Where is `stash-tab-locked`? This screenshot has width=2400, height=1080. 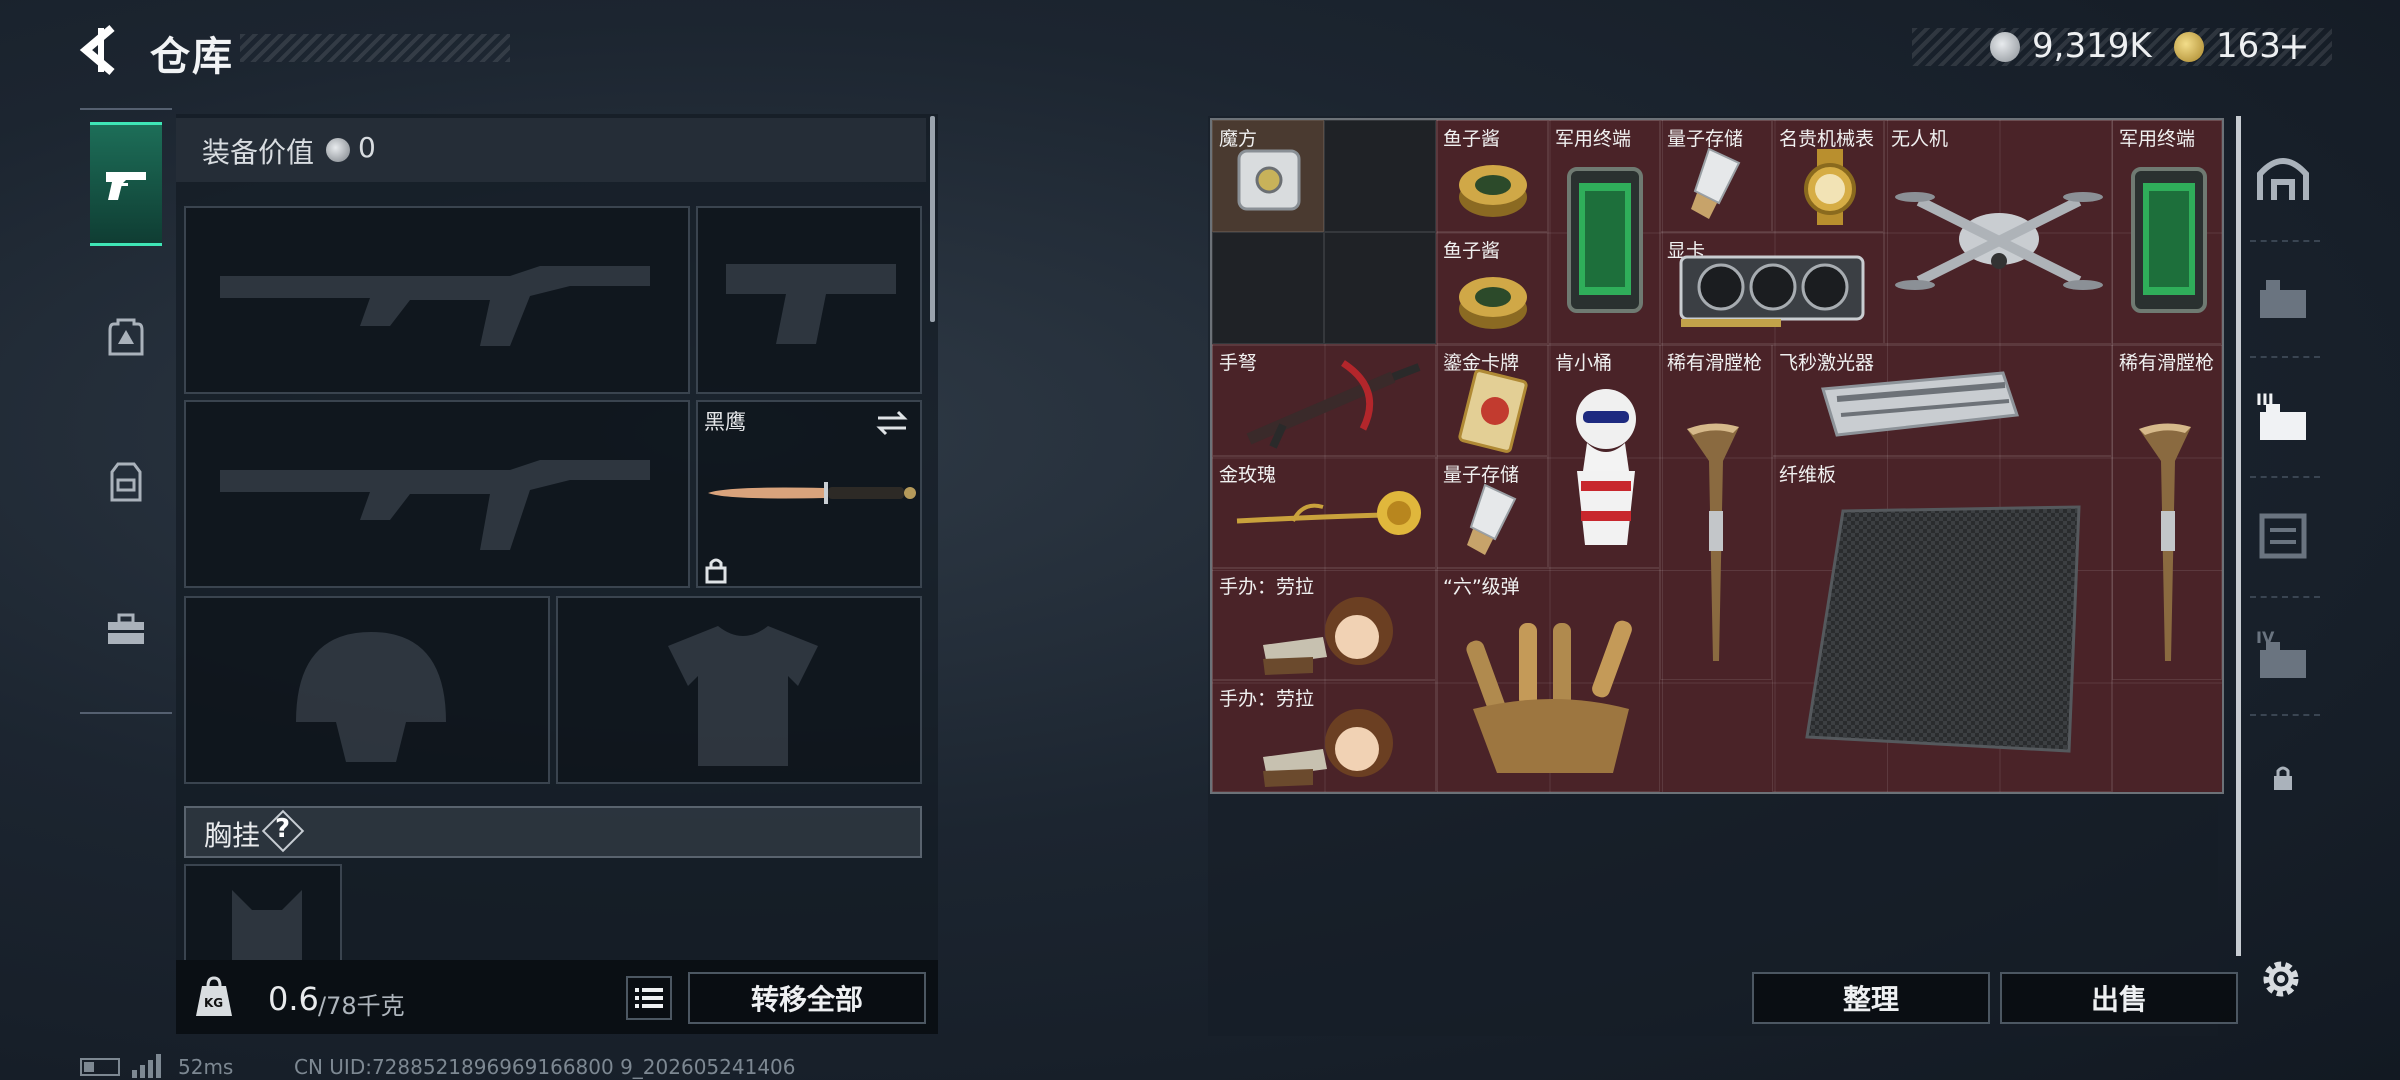 stash-tab-locked is located at coordinates (2283, 778).